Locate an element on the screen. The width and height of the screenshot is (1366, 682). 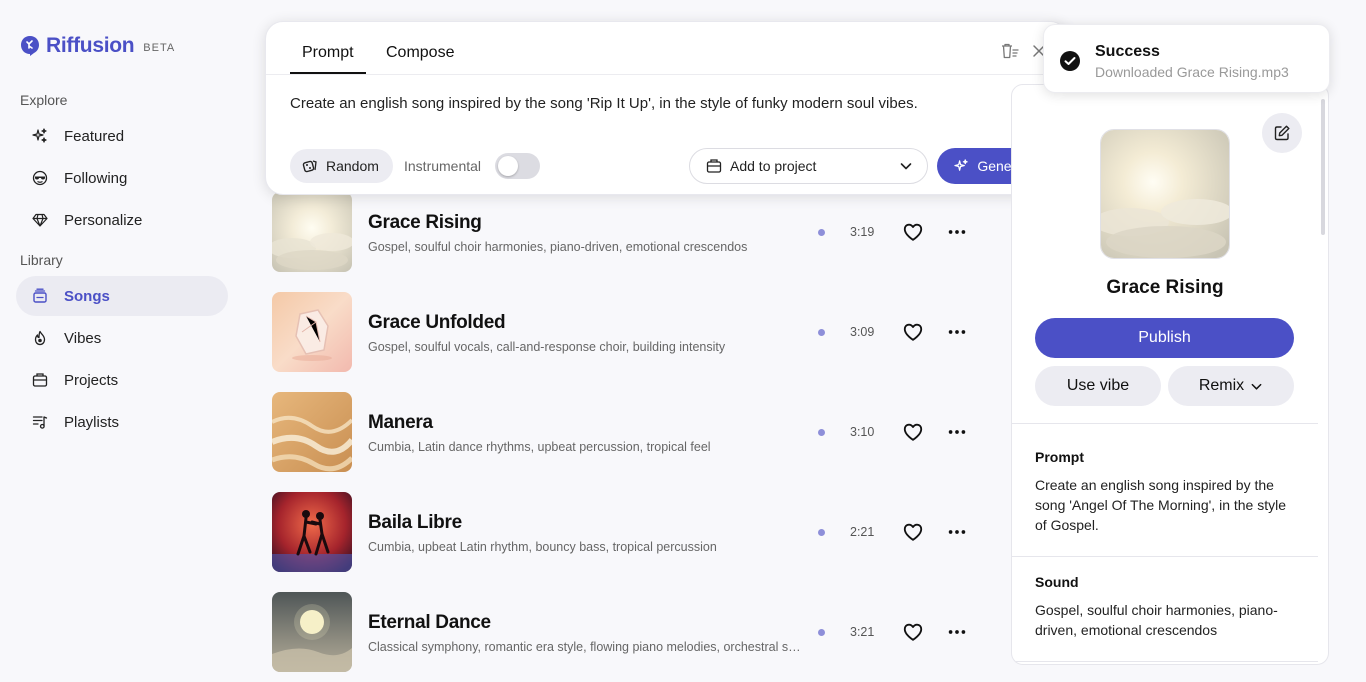
brand-logo: Riffusion BETA is located at coordinates (97, 46).